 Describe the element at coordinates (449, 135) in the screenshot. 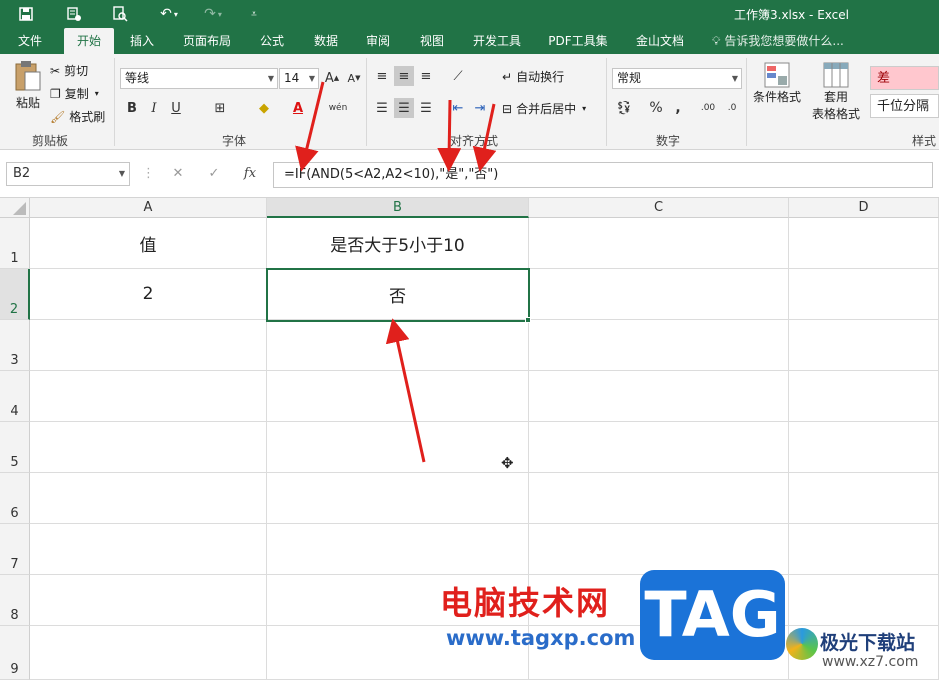

I see `arrow-to-yes-value` at that location.